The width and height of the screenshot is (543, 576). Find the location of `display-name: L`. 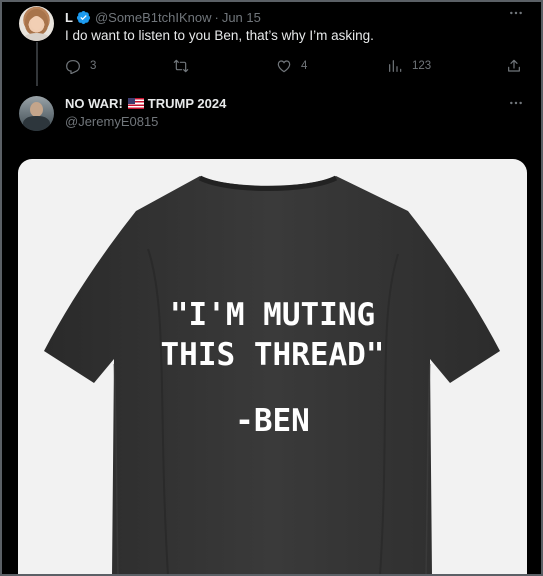

display-name: L is located at coordinates (69, 17).